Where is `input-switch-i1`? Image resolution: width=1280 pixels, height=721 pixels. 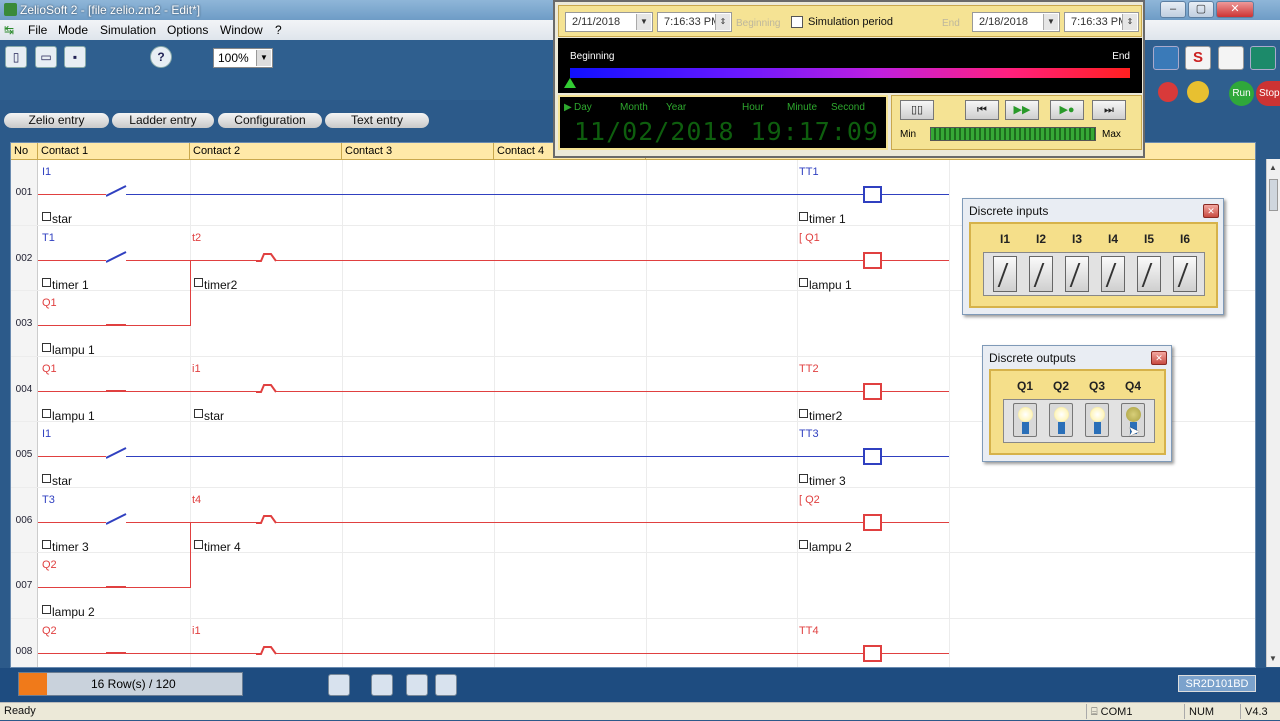 input-switch-i1 is located at coordinates (1005, 274).